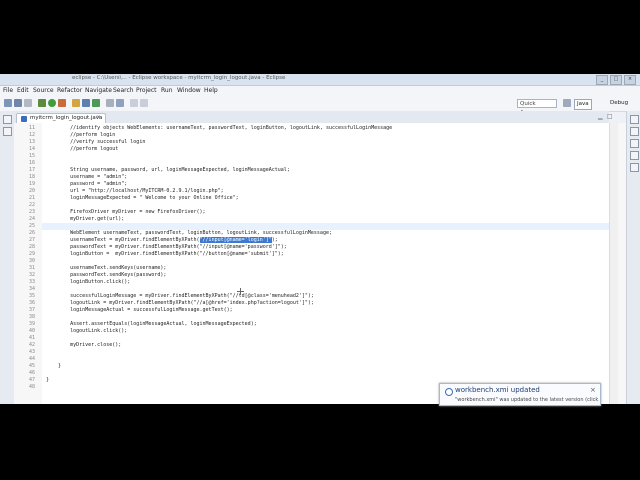 Image resolution: width=640 pixels, height=480 pixels. What do you see at coordinates (311, 282) in the screenshot?
I see `code-line: 33 loginButton.click();` at bounding box center [311, 282].